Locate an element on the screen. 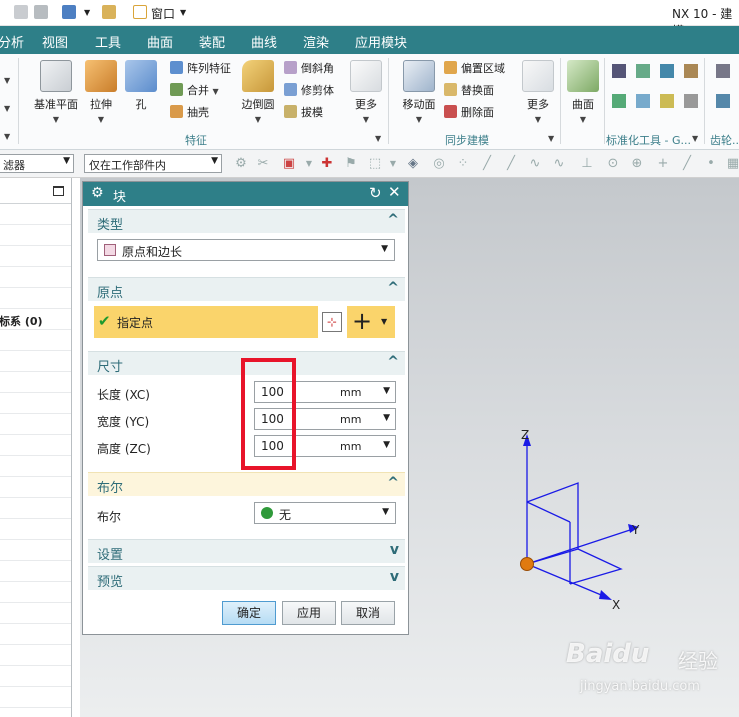  tab-curve: 曲线 is located at coordinates (264, 41).